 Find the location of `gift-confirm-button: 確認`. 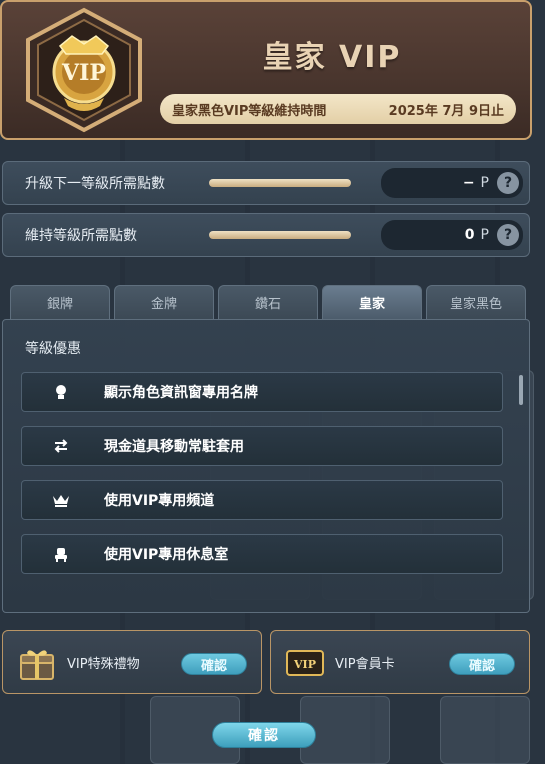

gift-confirm-button: 確認 is located at coordinates (214, 664).